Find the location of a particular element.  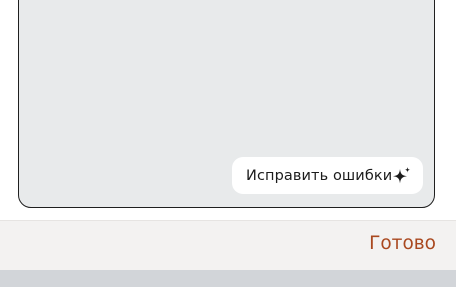

keyboard-area is located at coordinates (228, 278).